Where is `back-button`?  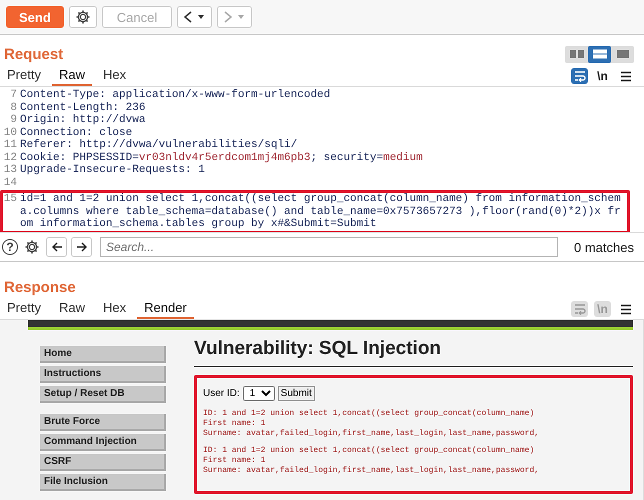
back-button is located at coordinates (194, 17).